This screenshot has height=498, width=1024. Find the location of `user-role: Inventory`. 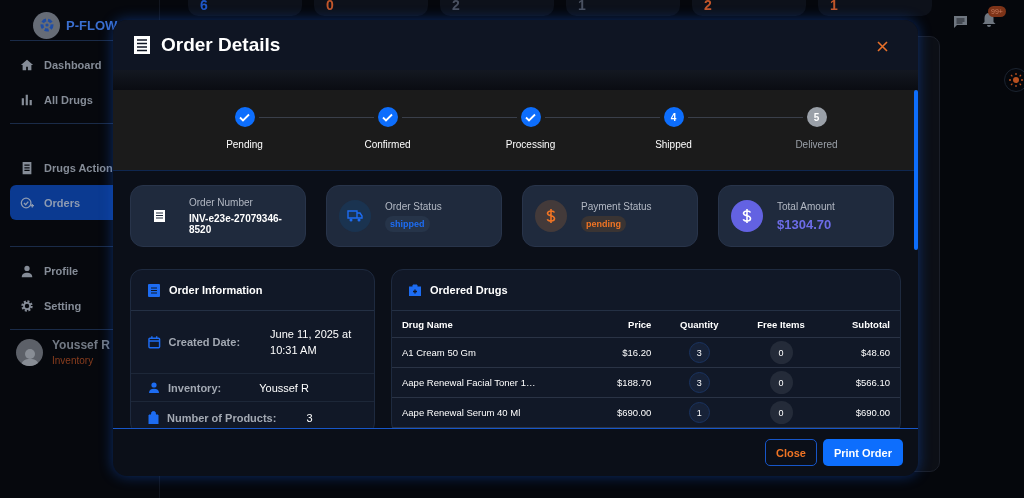

user-role: Inventory is located at coordinates (73, 360).